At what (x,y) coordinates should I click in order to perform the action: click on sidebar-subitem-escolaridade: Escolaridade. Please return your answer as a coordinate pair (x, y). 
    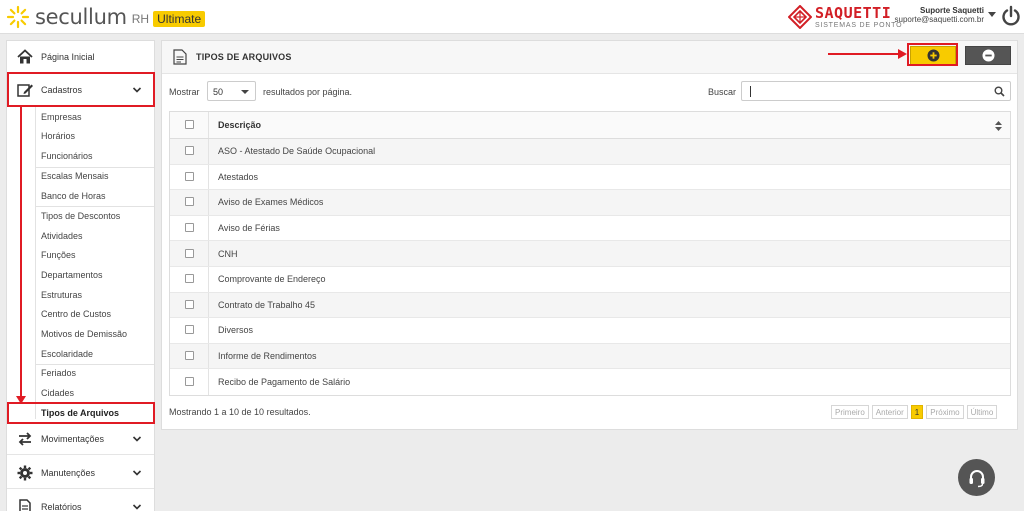
    Looking at the image, I should click on (67, 354).